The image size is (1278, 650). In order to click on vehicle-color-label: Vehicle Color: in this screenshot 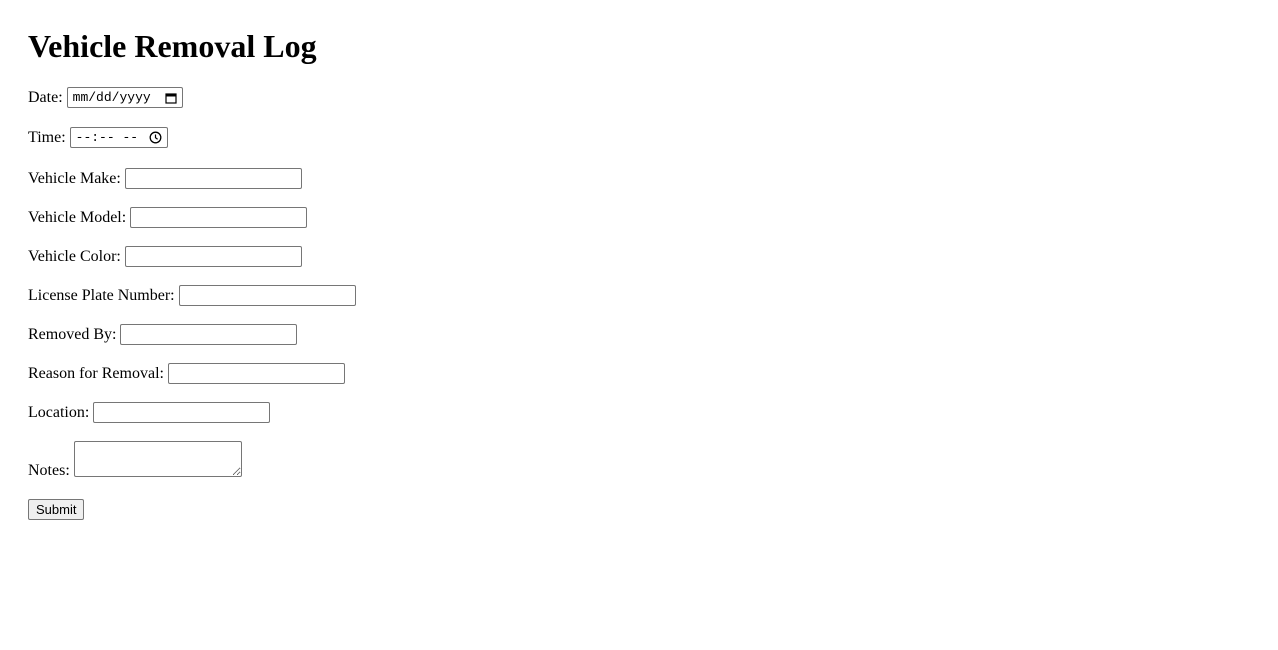, I will do `click(74, 256)`.